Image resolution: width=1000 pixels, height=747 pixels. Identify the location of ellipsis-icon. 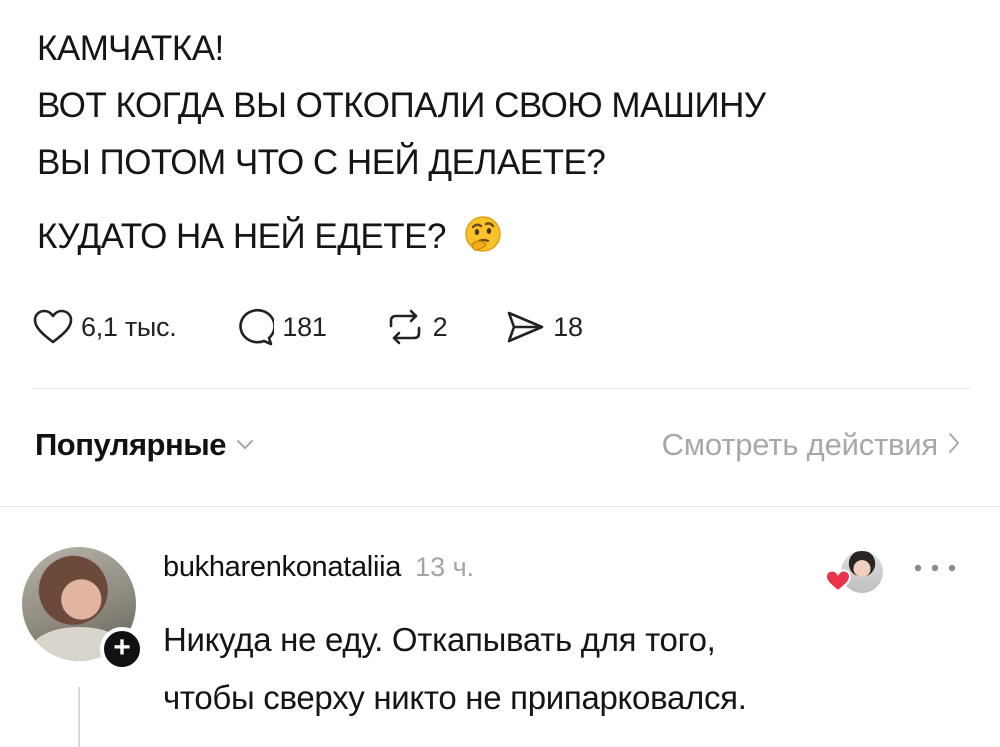
(935, 569).